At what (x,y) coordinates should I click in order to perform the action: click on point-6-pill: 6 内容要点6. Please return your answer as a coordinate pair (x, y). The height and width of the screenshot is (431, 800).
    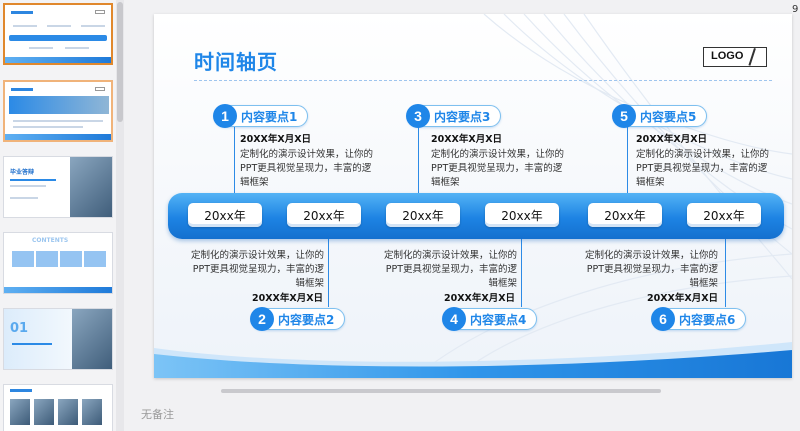
    Looking at the image, I should click on (699, 319).